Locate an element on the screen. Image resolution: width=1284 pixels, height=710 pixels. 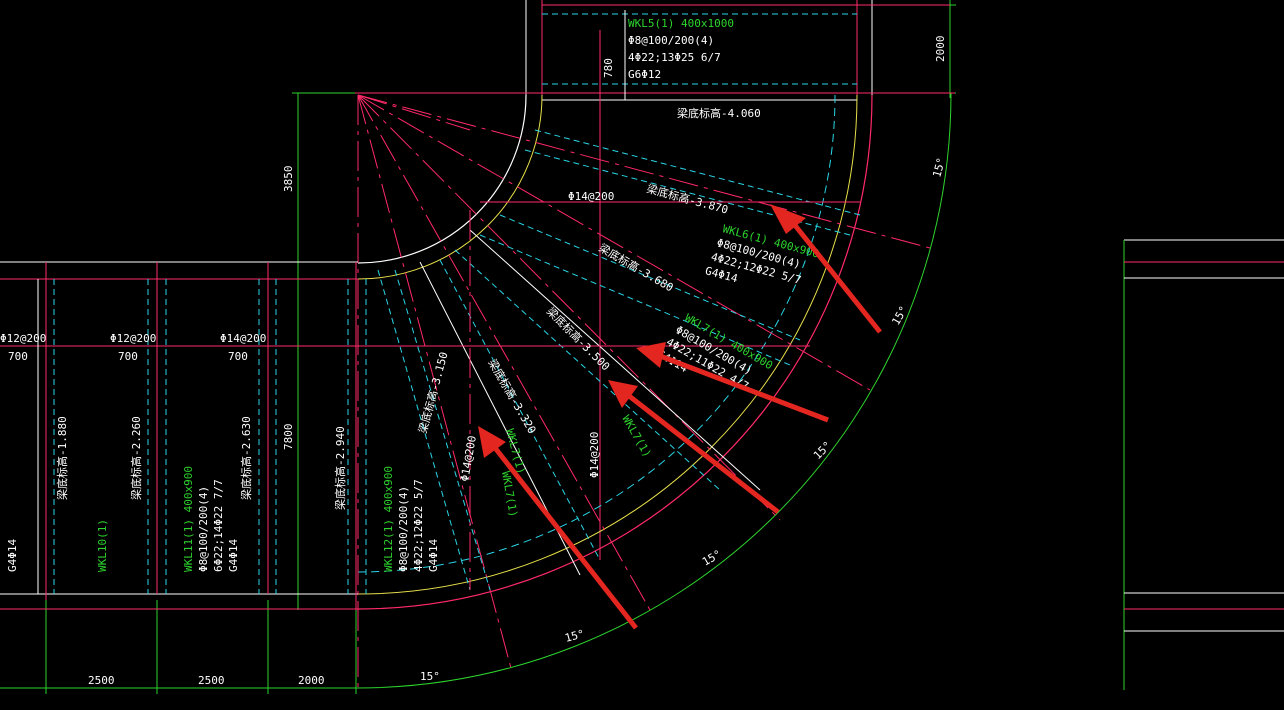
strip-bar-label-1: Φ12@200 is located at coordinates (23, 338).